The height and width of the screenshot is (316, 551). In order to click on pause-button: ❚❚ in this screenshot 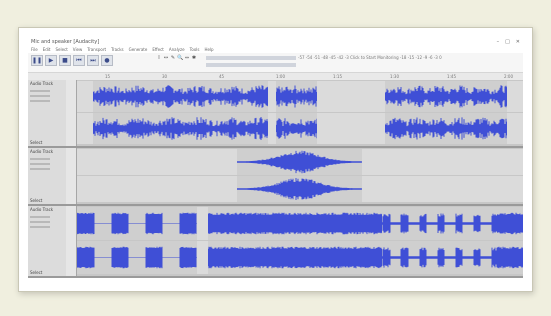, I will do `click(37, 60)`.